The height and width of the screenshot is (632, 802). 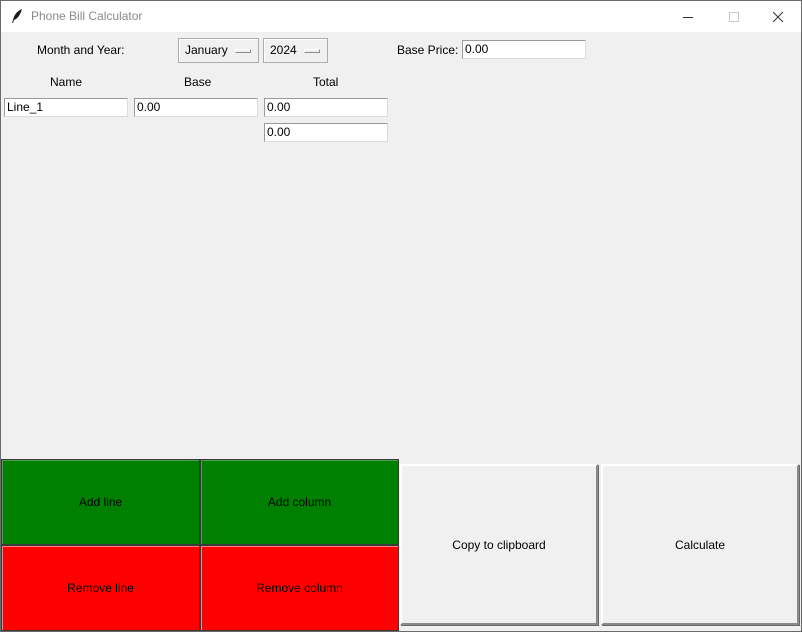 I want to click on year-dropdown: 2024, so click(x=295, y=50).